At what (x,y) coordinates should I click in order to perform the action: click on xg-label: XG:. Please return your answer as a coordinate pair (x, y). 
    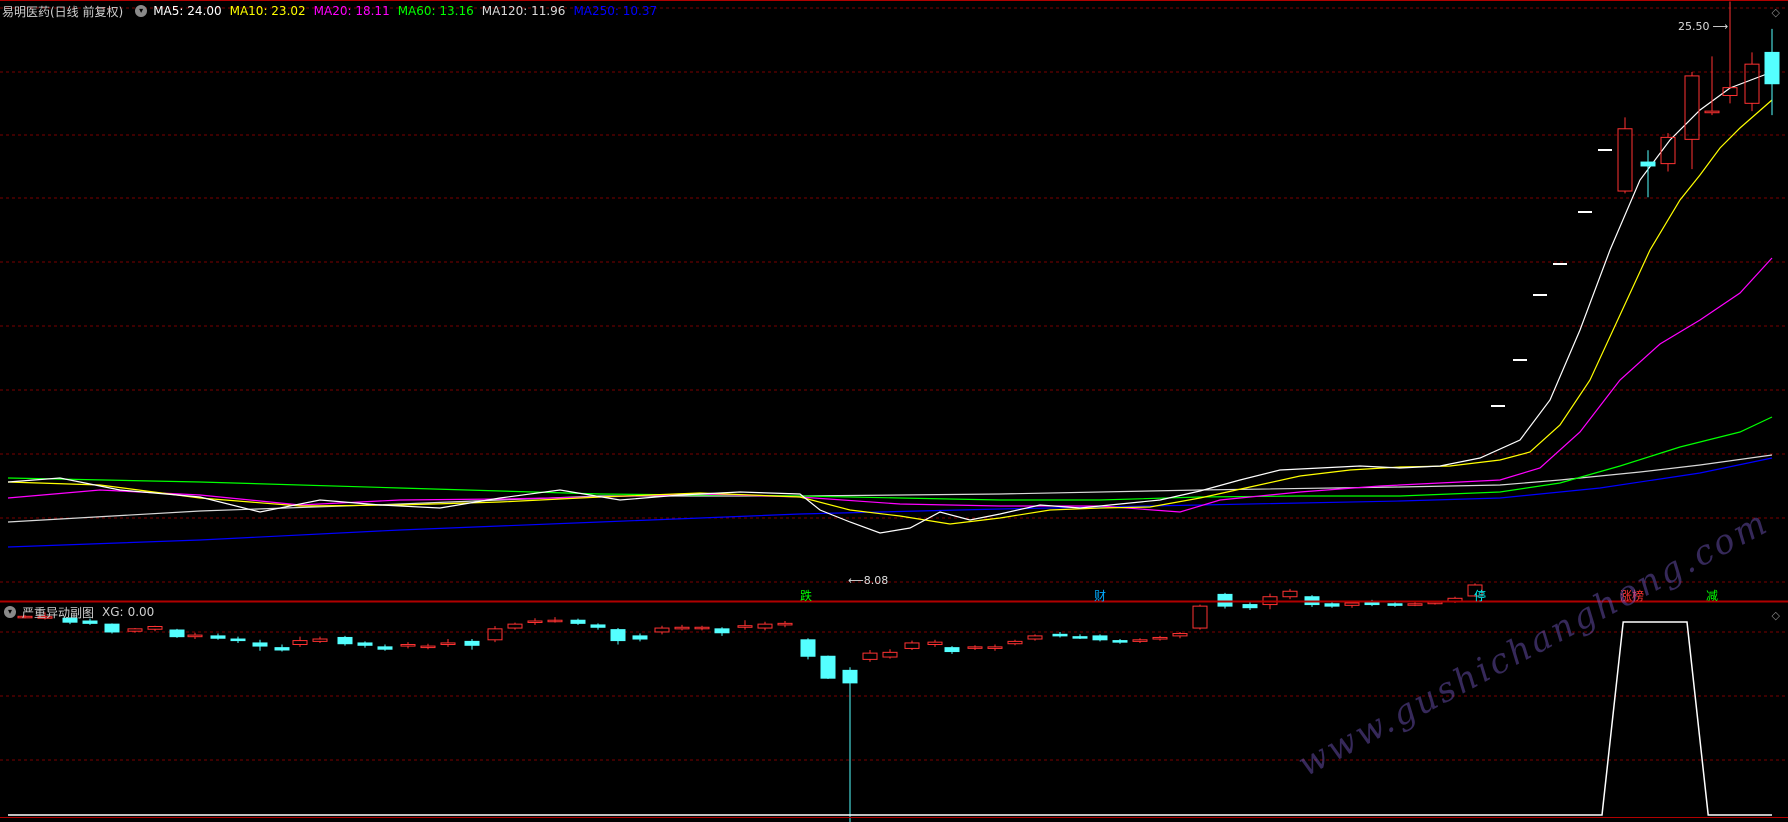
    Looking at the image, I should click on (113, 612).